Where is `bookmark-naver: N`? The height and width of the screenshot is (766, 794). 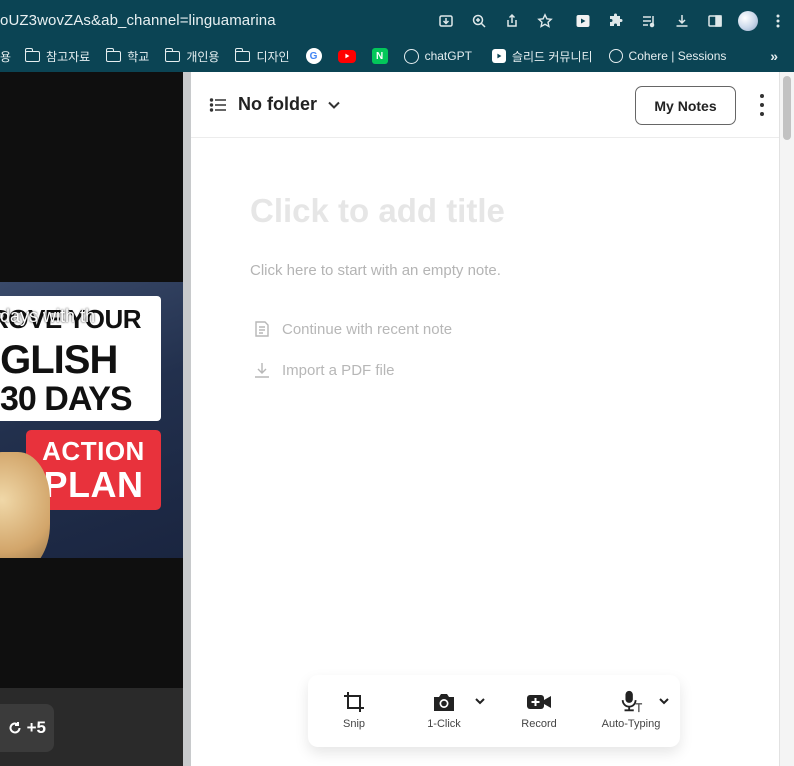
bookmark-naver: N is located at coordinates (380, 56).